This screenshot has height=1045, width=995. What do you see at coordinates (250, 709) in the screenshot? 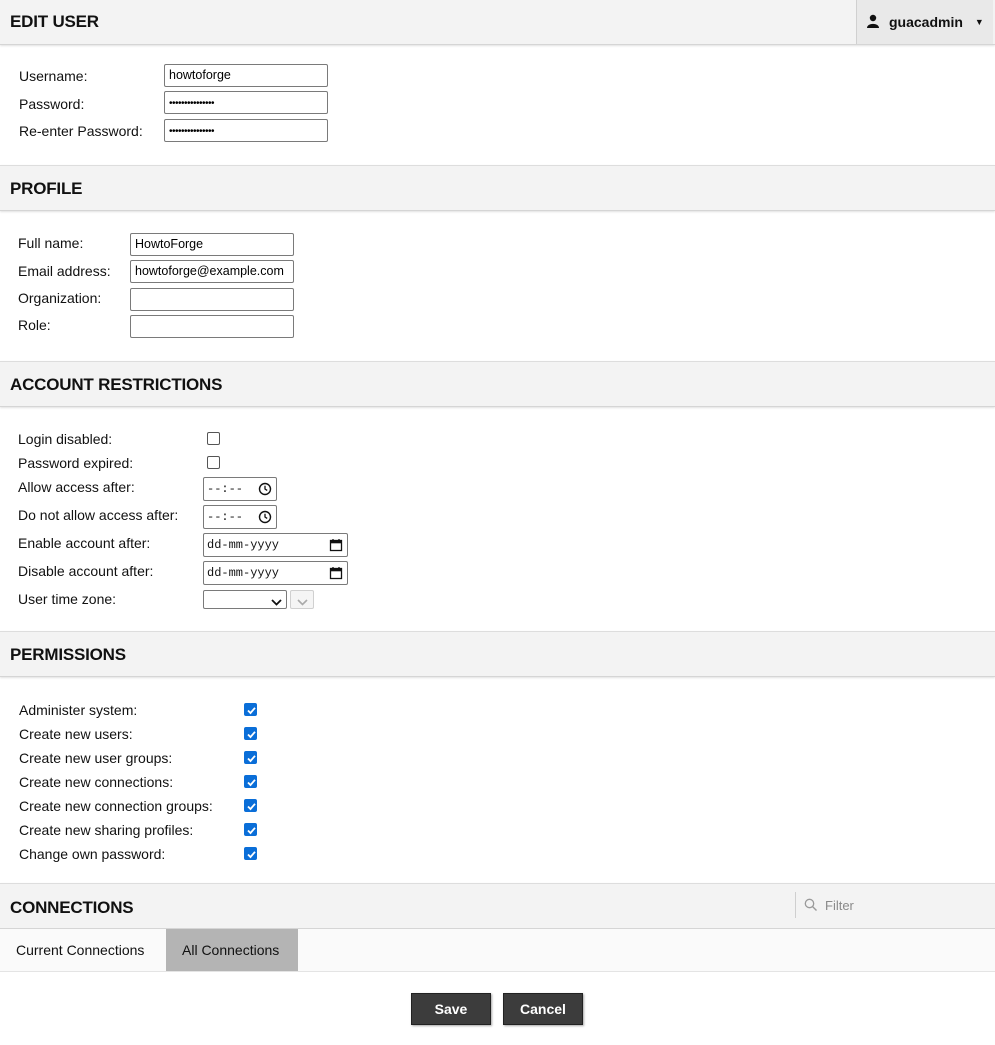
I see `administer-system-checkbox` at bounding box center [250, 709].